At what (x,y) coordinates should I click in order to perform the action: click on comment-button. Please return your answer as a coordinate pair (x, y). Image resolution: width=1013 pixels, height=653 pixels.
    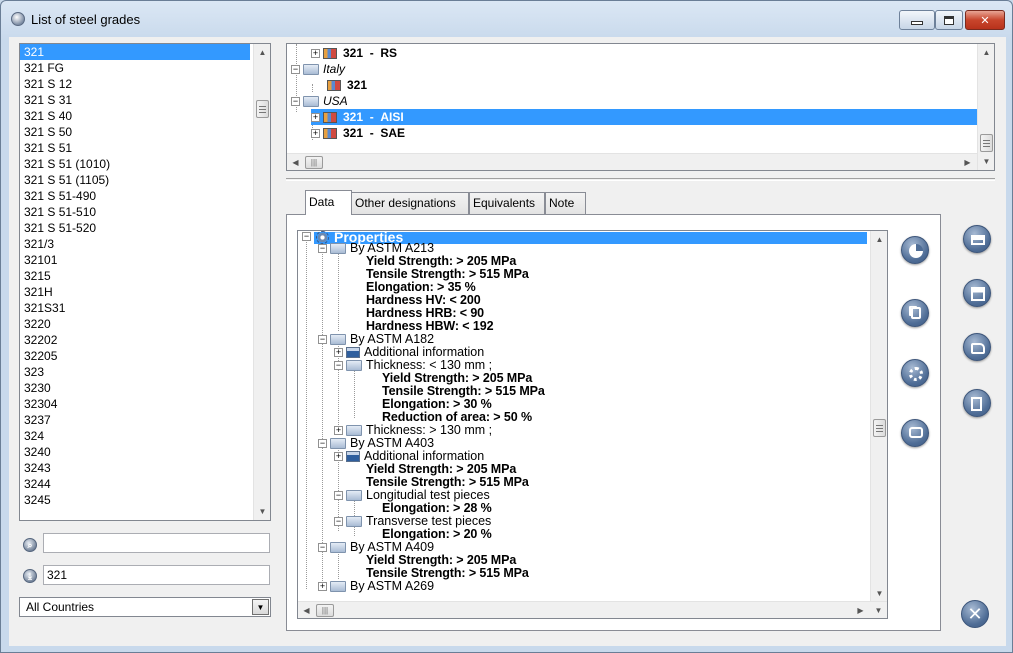
    Looking at the image, I should click on (915, 433).